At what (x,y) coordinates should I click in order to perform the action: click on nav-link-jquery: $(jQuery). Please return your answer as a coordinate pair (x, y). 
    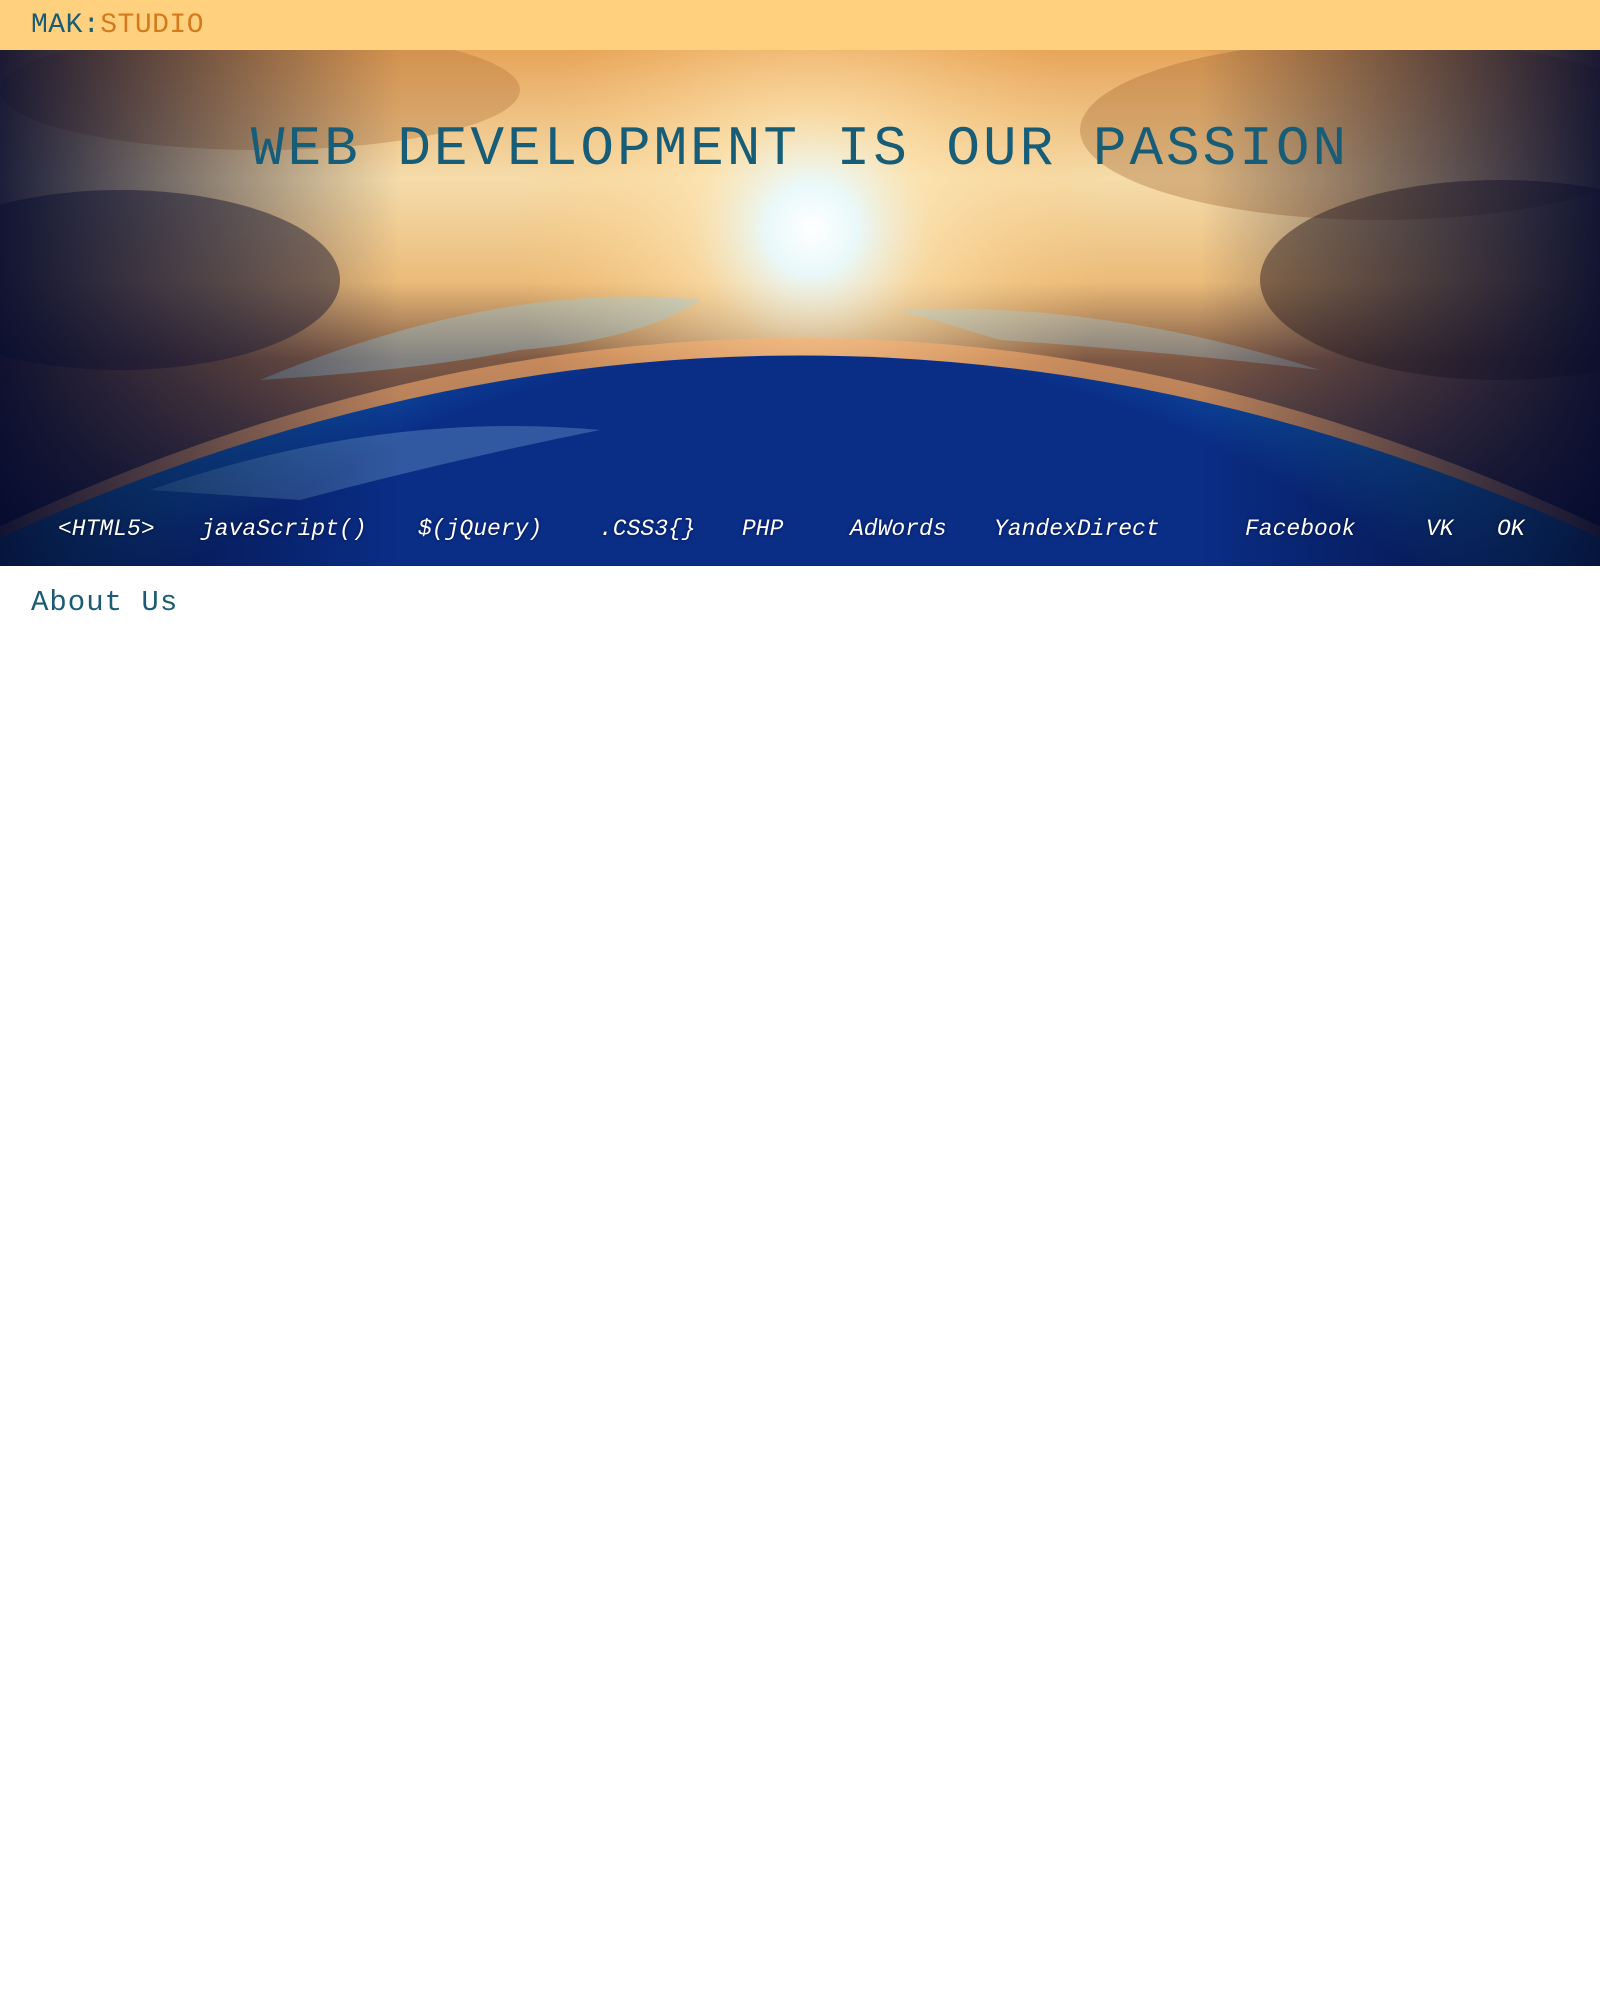
    Looking at the image, I should click on (480, 529).